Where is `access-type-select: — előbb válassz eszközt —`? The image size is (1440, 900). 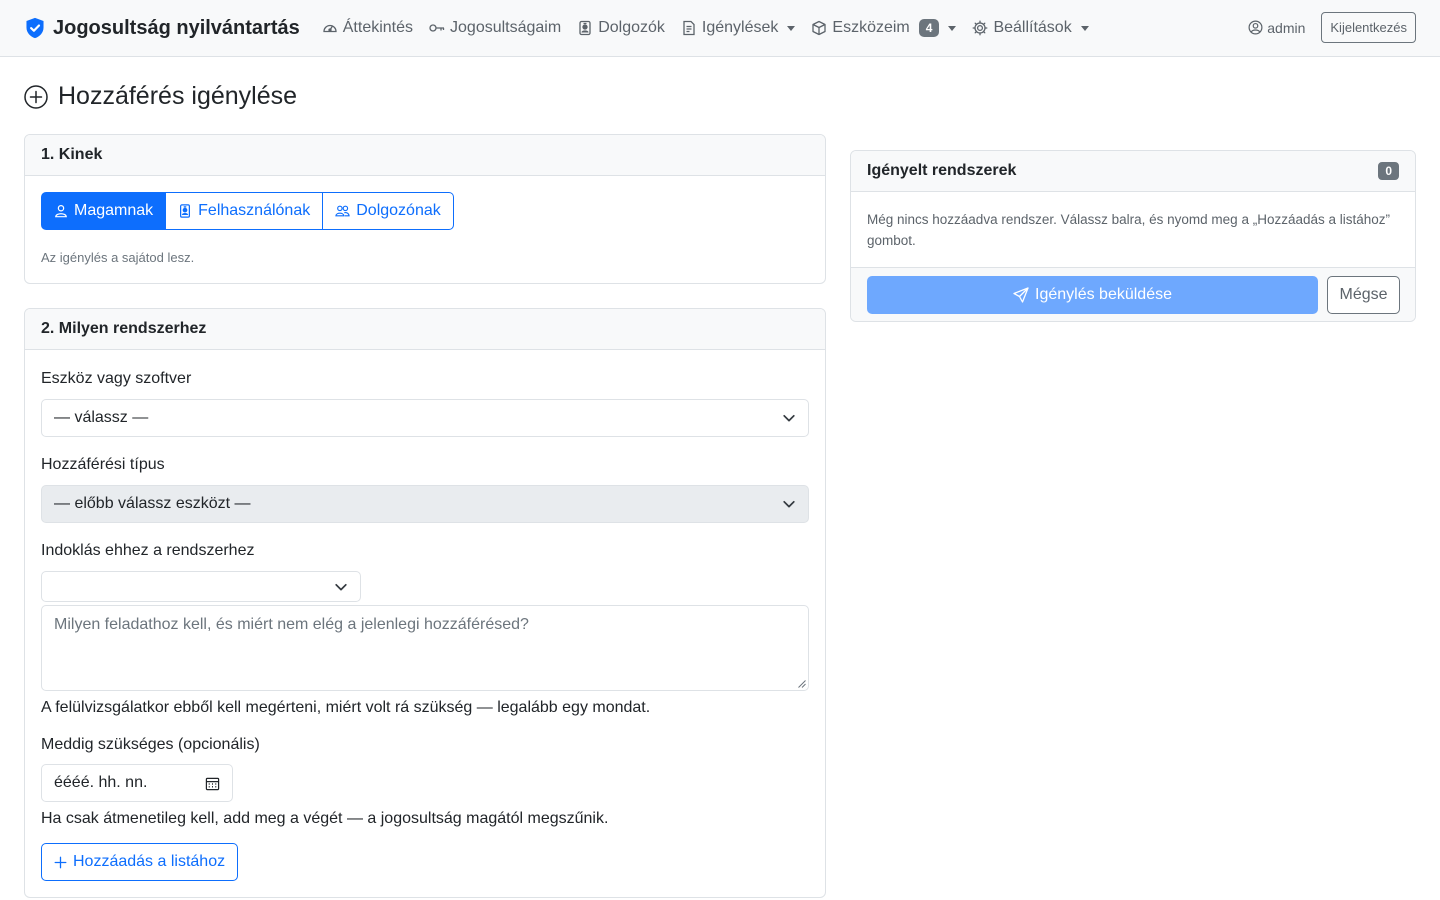 access-type-select: — előbb válassz eszközt — is located at coordinates (425, 504).